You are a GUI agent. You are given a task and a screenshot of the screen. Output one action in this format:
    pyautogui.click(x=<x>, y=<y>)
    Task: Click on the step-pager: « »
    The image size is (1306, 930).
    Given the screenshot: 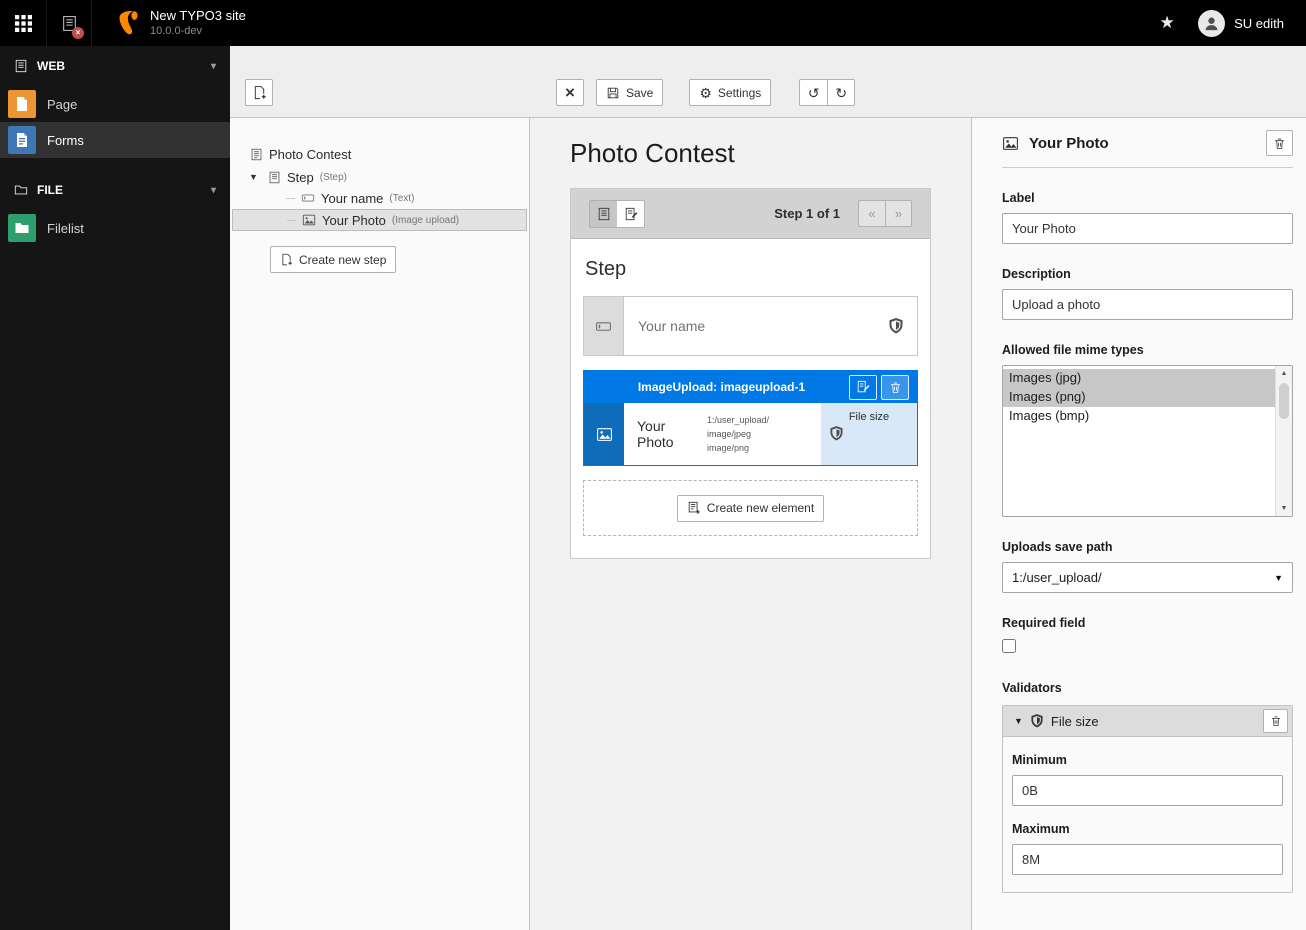 What is the action you would take?
    pyautogui.click(x=885, y=213)
    